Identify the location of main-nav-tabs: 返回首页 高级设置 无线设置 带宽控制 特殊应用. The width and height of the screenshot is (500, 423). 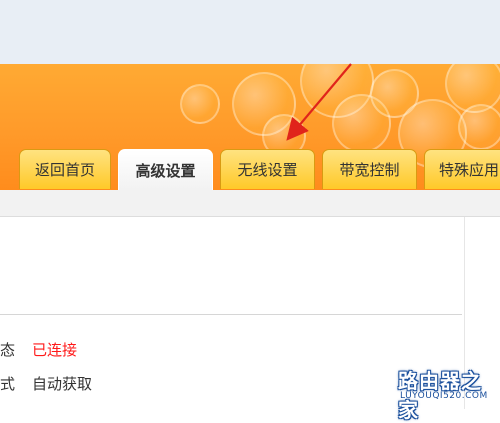
(250, 169).